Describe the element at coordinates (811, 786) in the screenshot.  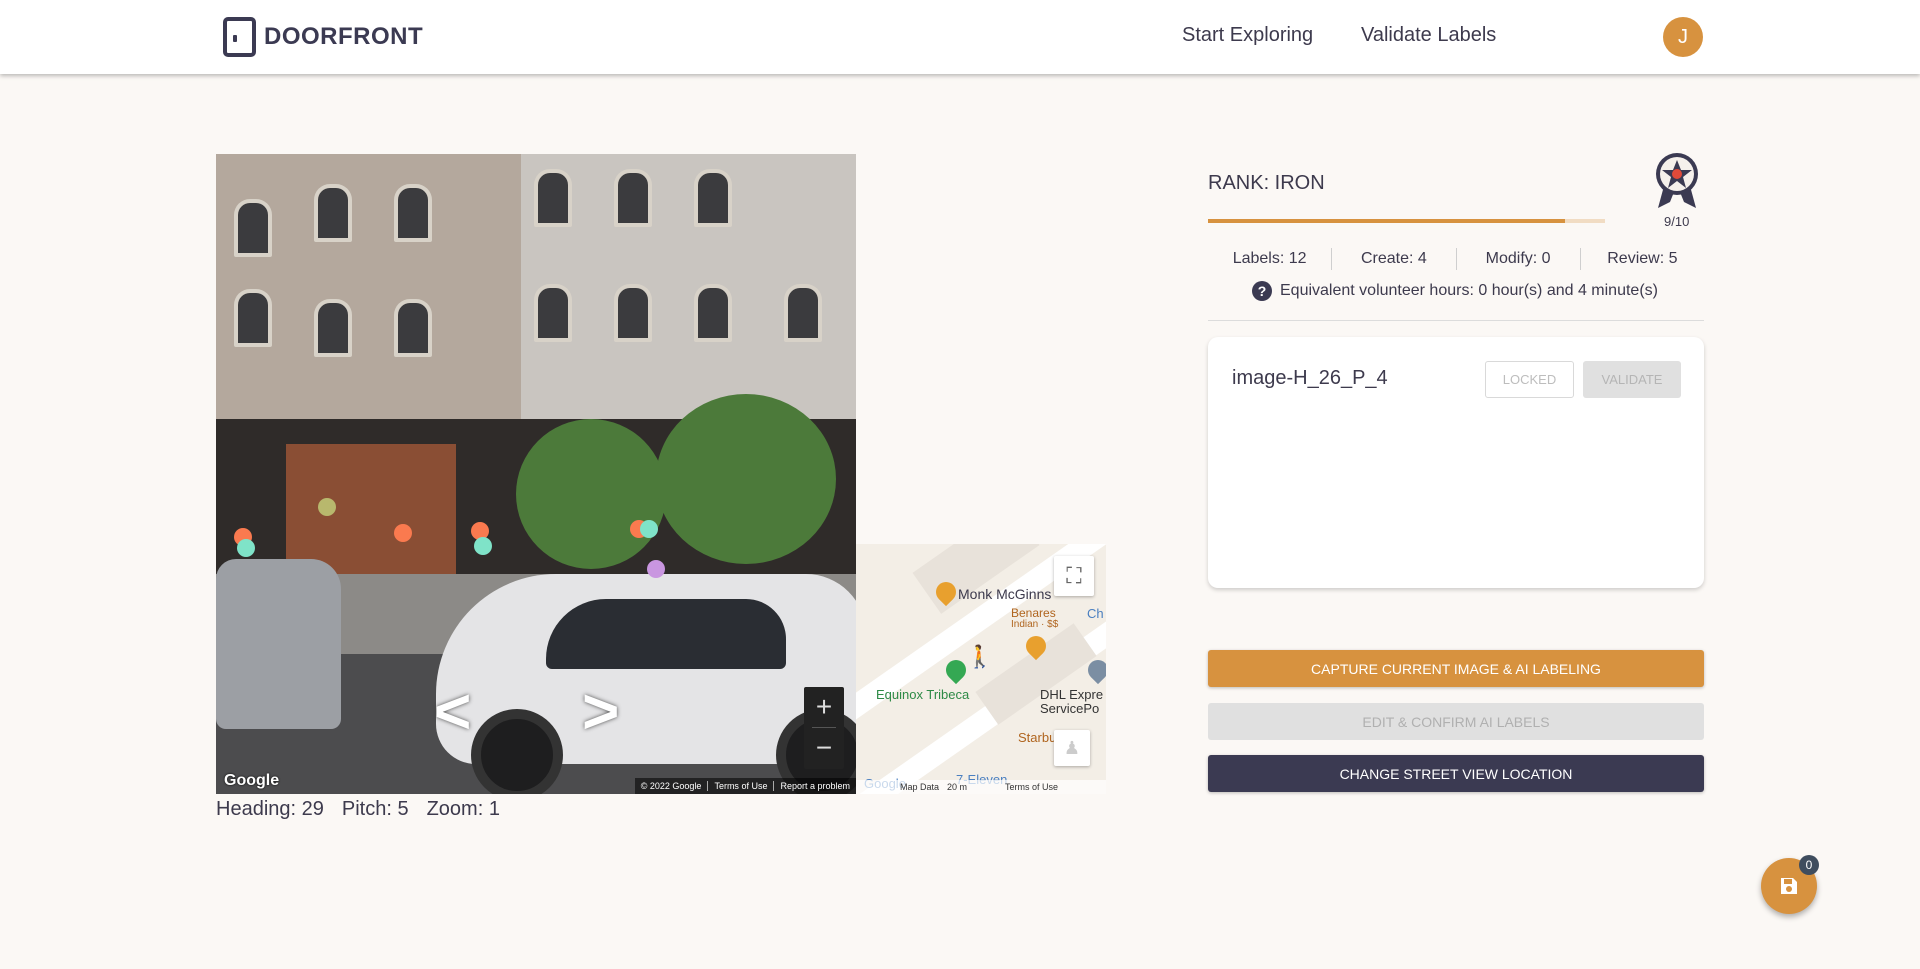
I see `report-problem-link: Report a problem` at that location.